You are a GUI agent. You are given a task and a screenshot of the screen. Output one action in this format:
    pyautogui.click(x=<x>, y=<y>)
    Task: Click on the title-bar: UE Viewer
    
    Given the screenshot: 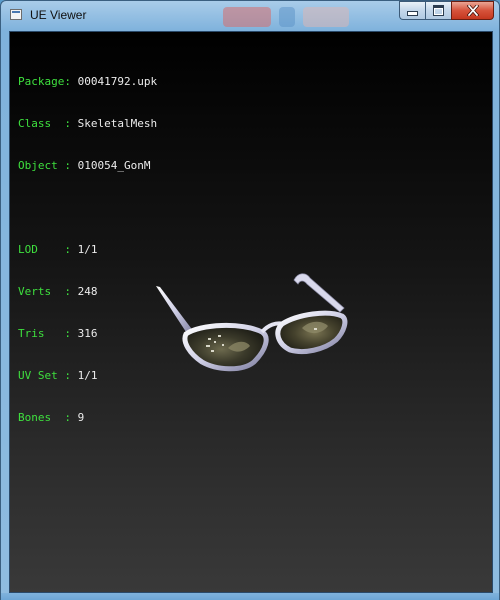 What is the action you would take?
    pyautogui.click(x=250, y=16)
    